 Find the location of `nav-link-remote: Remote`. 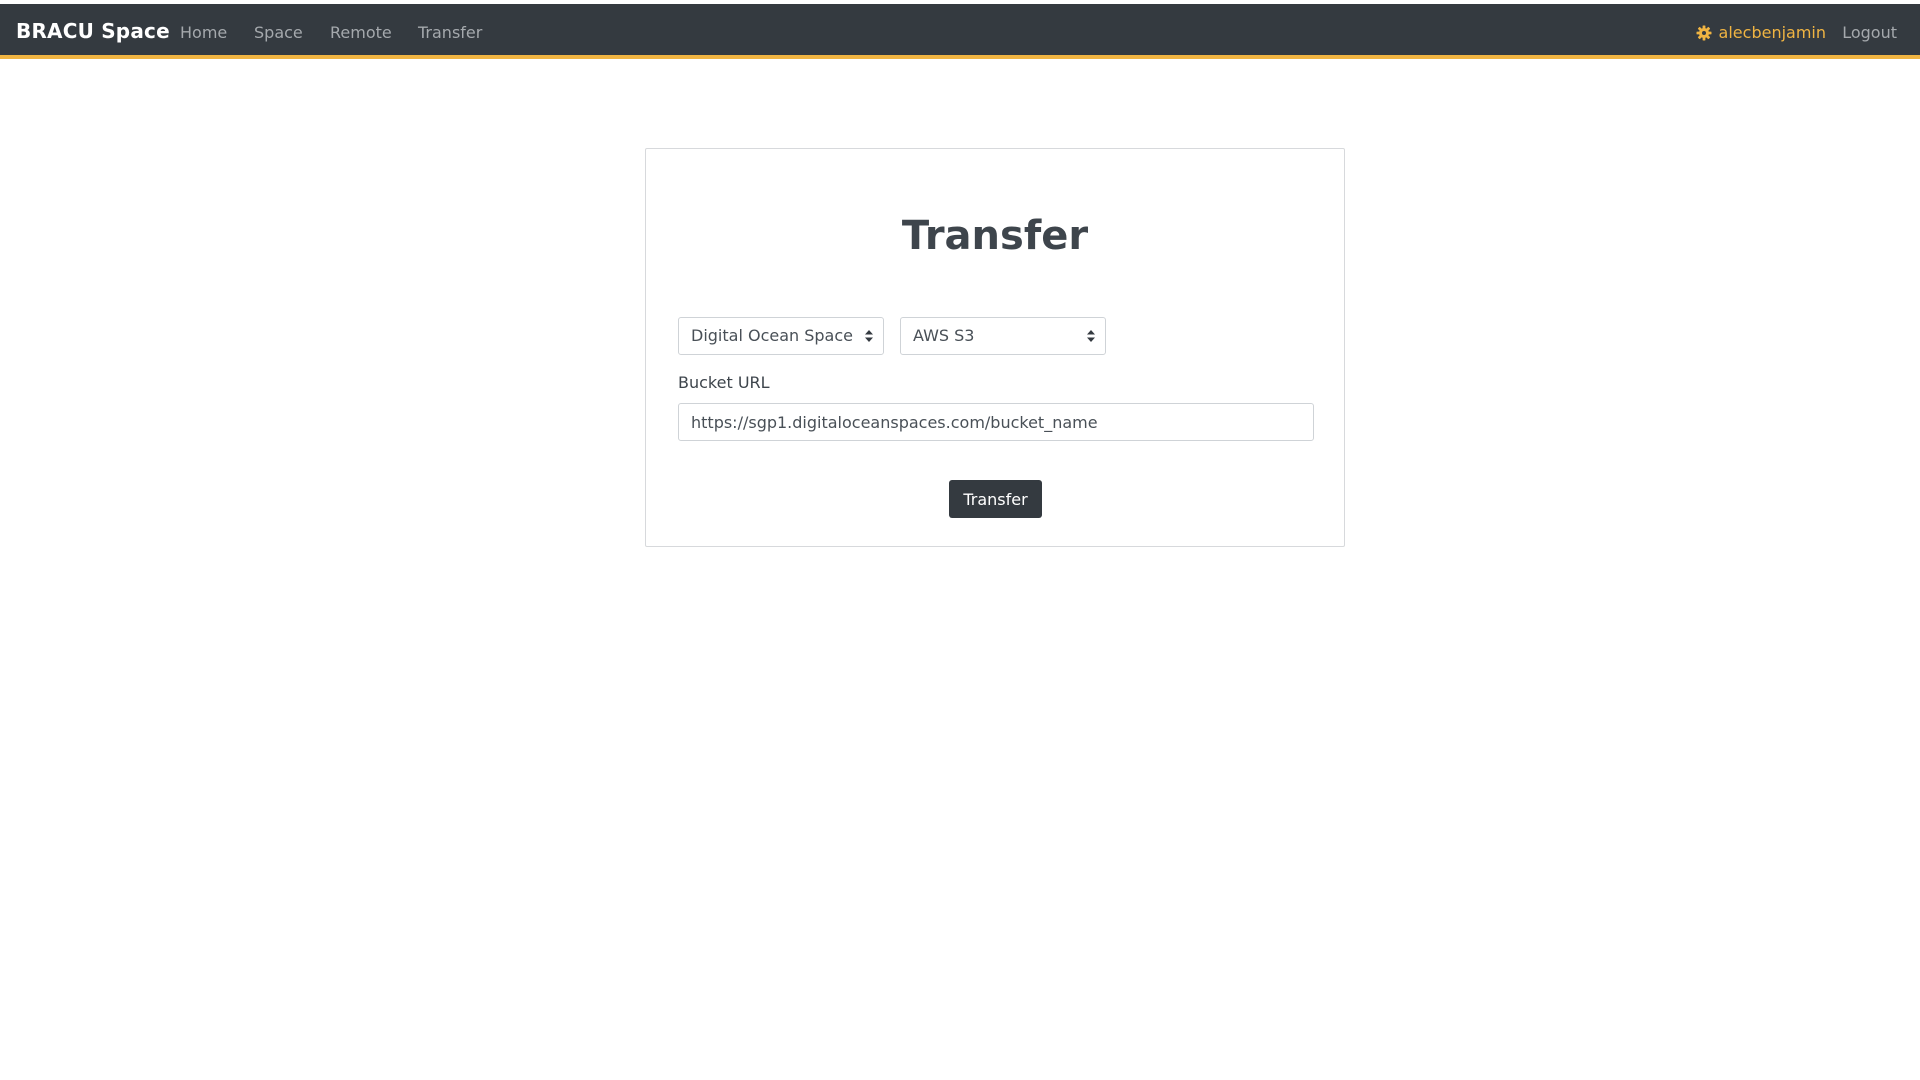

nav-link-remote: Remote is located at coordinates (361, 32).